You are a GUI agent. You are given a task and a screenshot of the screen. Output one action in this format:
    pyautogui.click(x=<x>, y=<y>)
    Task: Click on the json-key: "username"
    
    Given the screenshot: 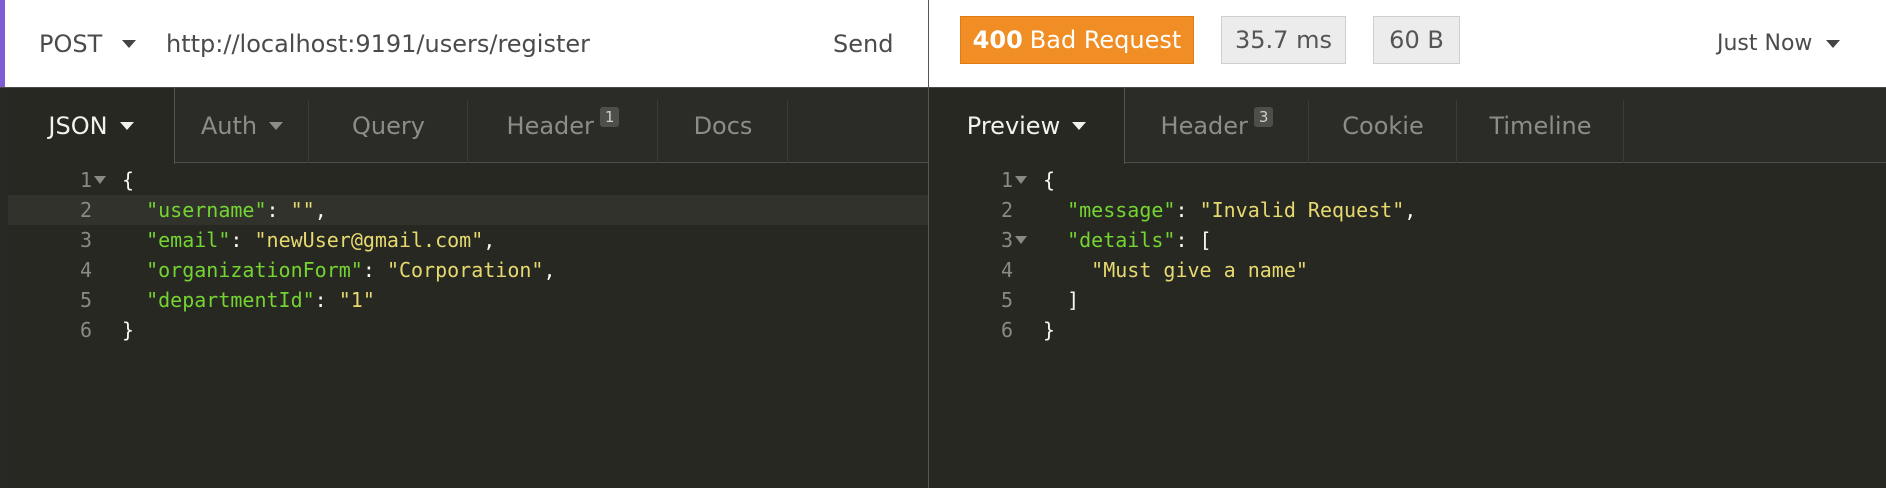 What is the action you would take?
    pyautogui.click(x=206, y=210)
    